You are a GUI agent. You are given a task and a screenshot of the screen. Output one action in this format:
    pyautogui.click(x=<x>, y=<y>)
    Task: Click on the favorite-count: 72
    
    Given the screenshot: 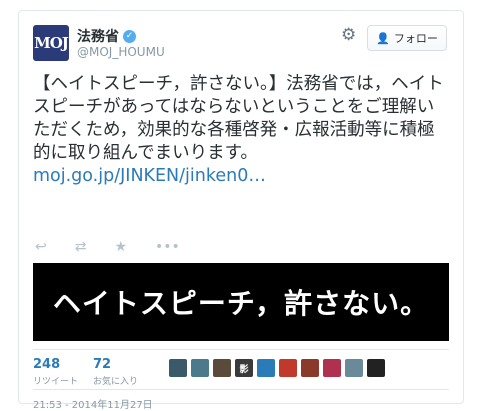 What is the action you would take?
    pyautogui.click(x=102, y=364)
    